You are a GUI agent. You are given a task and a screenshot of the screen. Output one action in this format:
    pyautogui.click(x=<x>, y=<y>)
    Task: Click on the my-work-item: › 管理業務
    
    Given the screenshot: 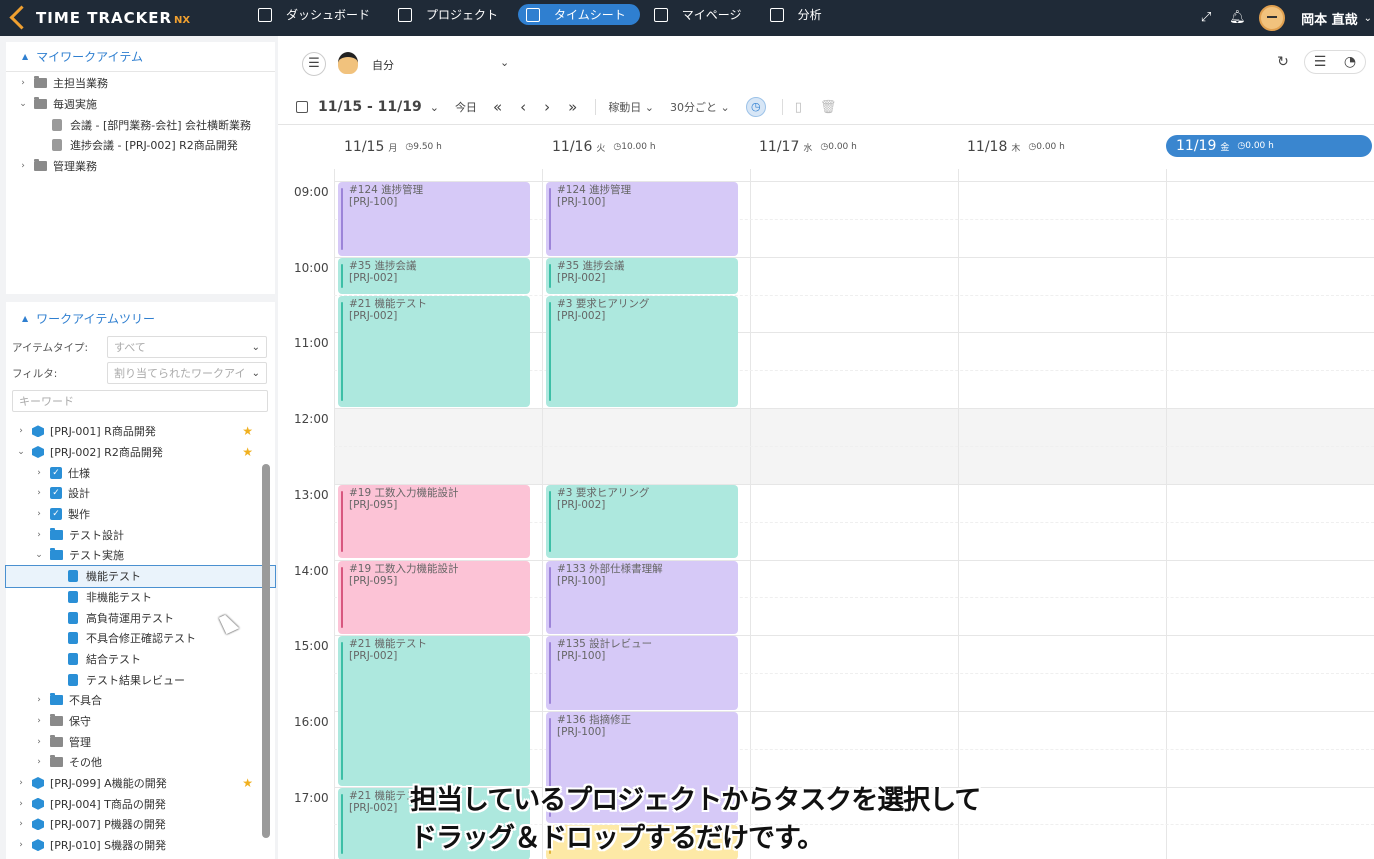 What is the action you would take?
    pyautogui.click(x=140, y=166)
    